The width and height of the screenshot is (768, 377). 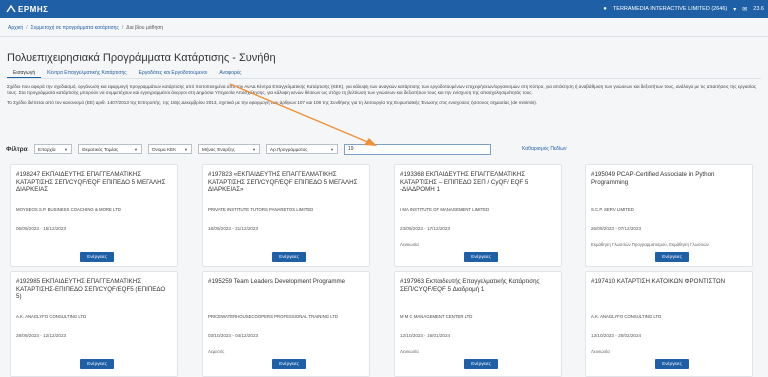 What do you see at coordinates (230, 73) in the screenshot?
I see `tab-unemployed: Αναφορές` at bounding box center [230, 73].